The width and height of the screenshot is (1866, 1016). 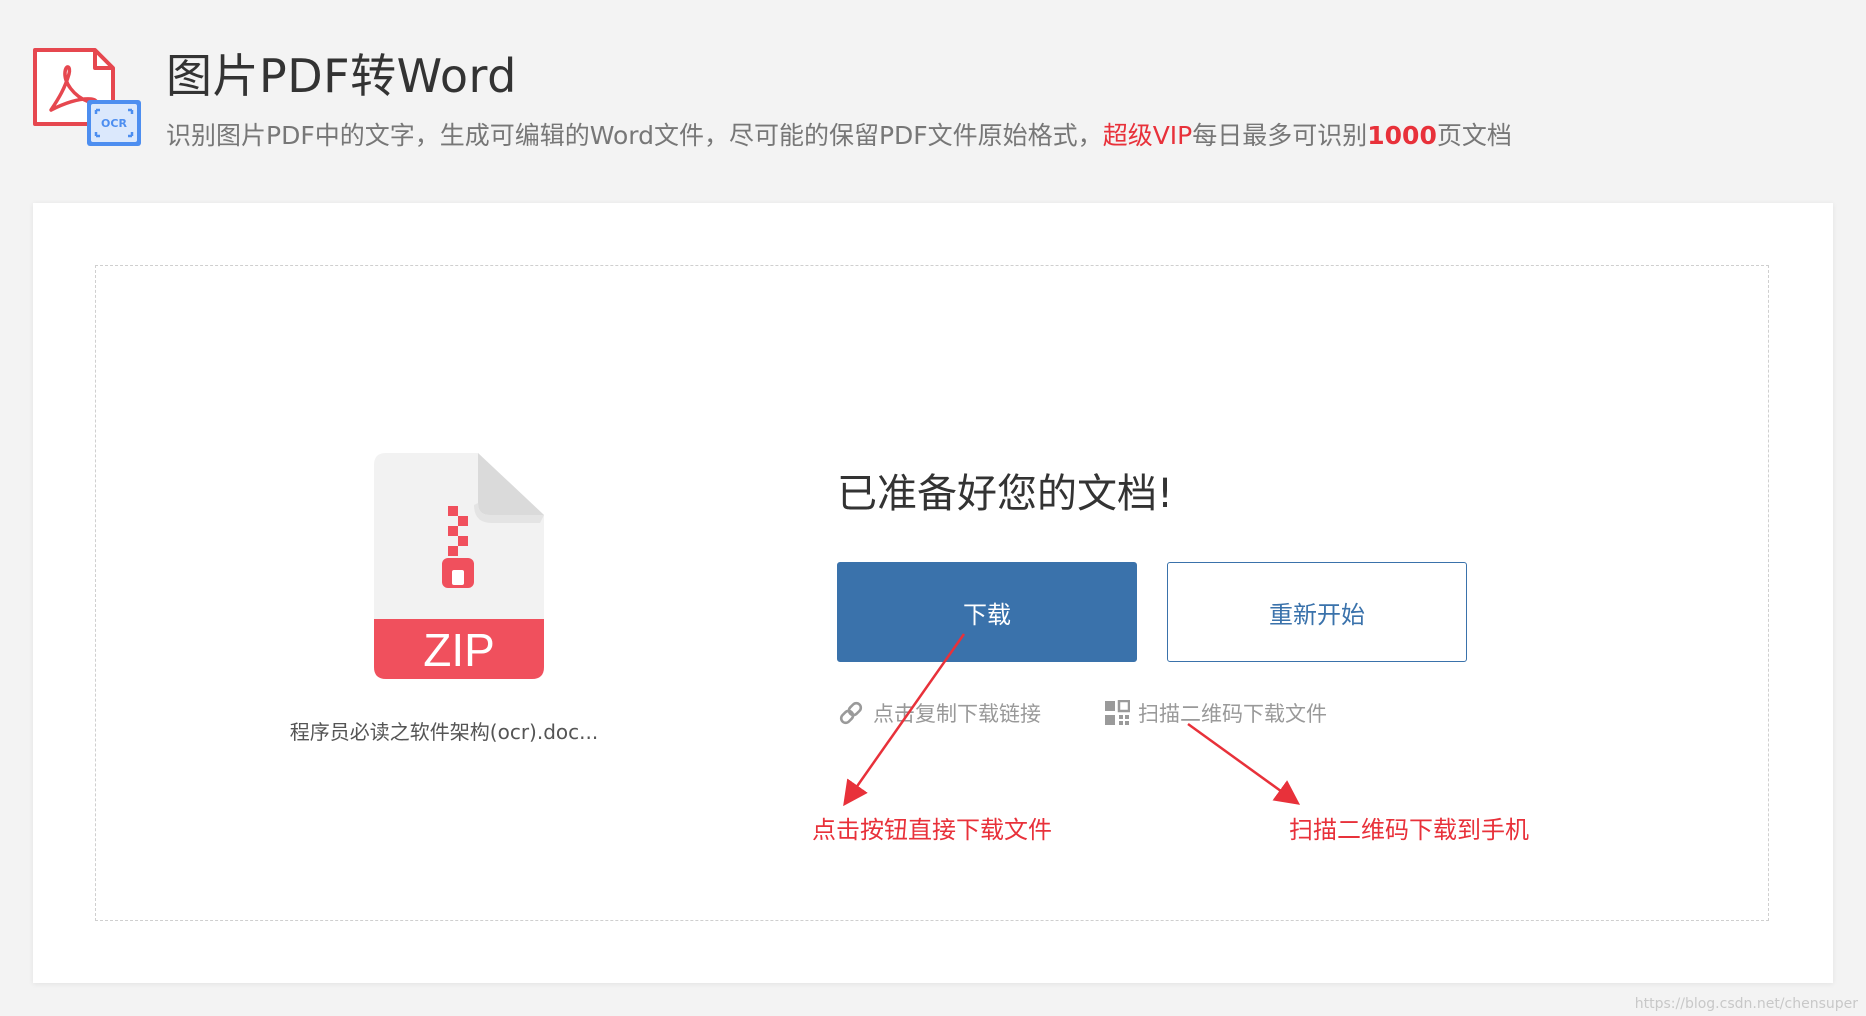 What do you see at coordinates (851, 713) in the screenshot?
I see `link-icon` at bounding box center [851, 713].